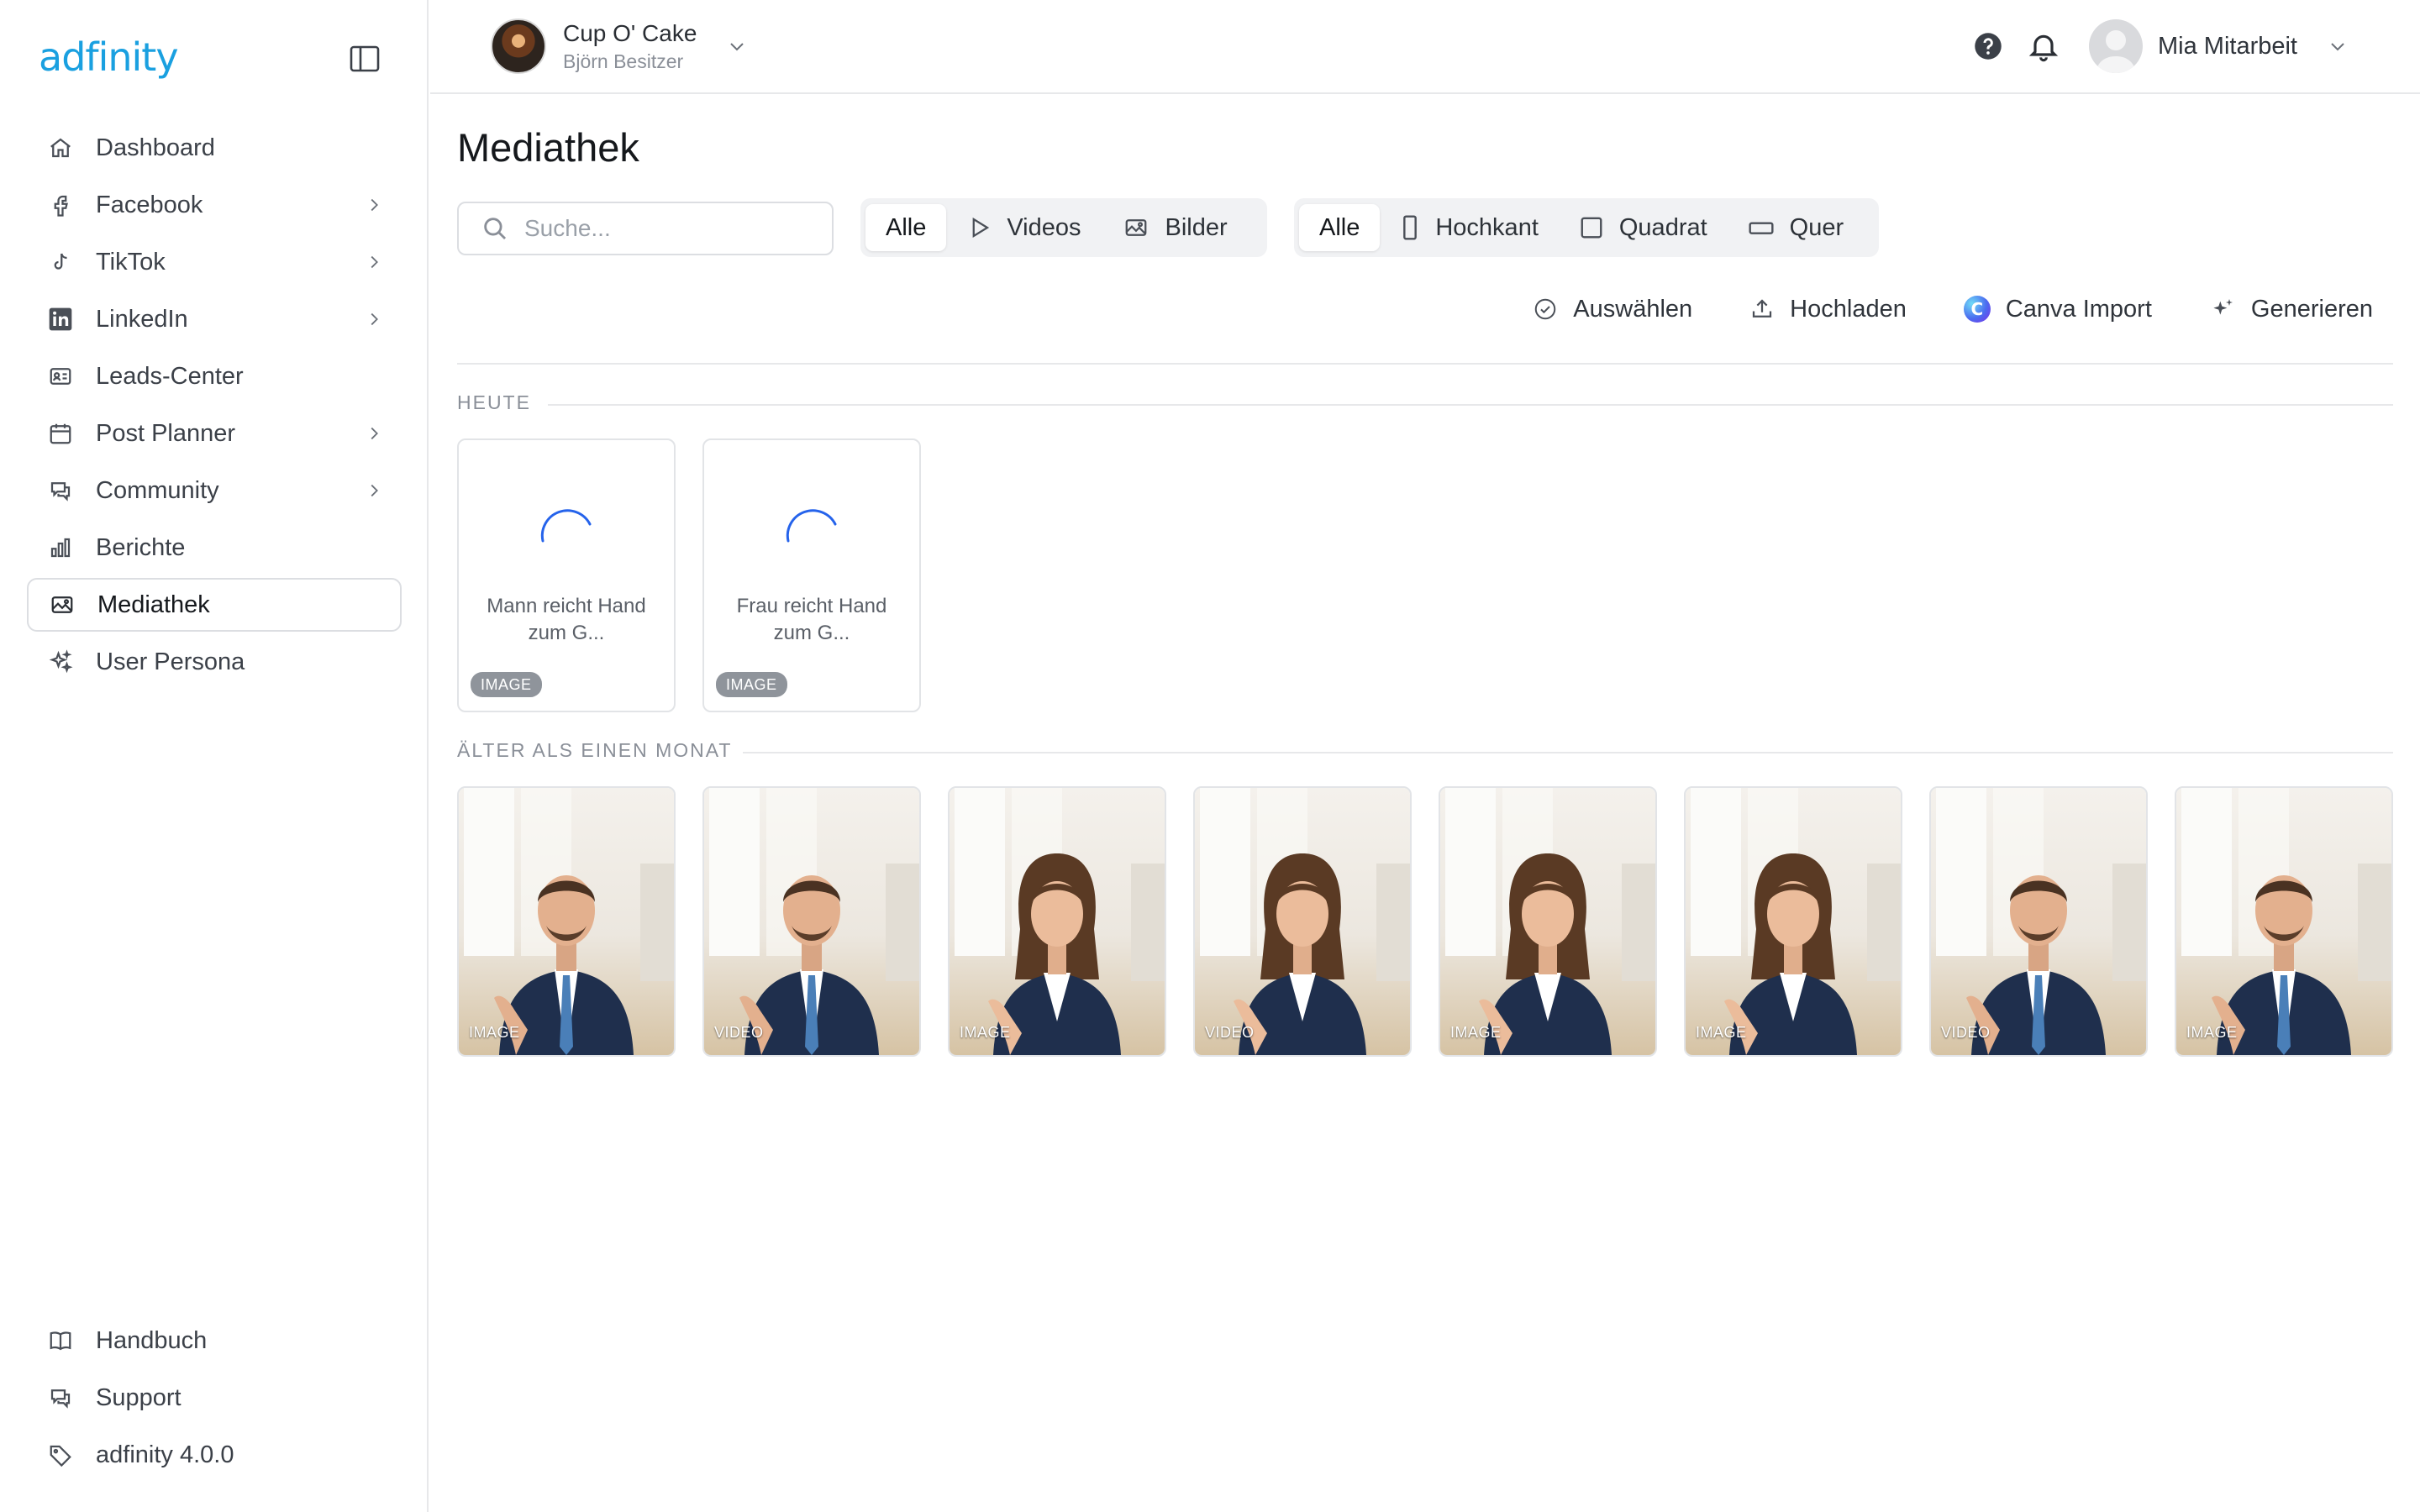  What do you see at coordinates (630, 33) in the screenshot?
I see `account-name: Cup O' Cake` at bounding box center [630, 33].